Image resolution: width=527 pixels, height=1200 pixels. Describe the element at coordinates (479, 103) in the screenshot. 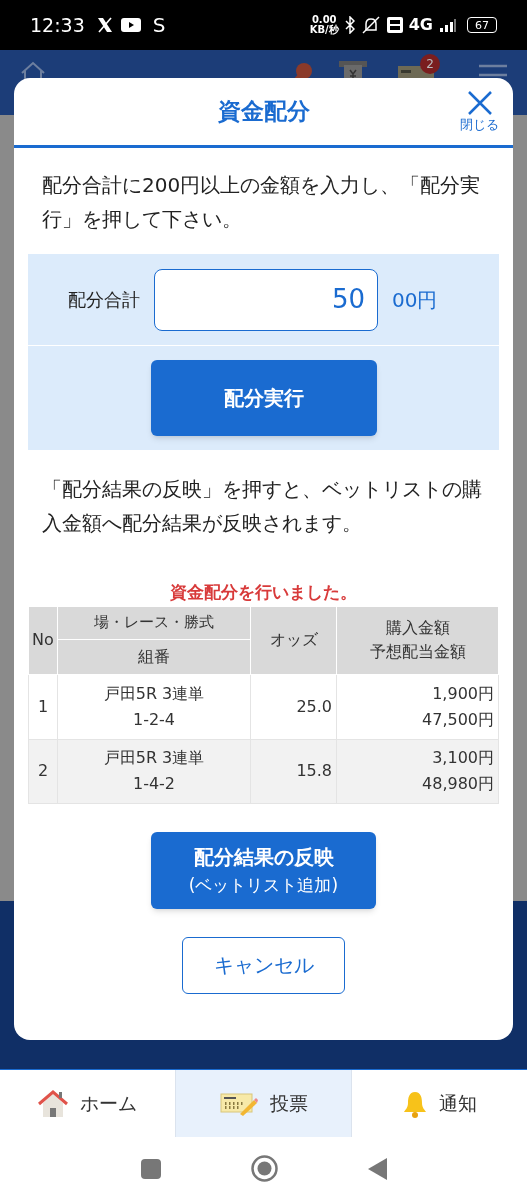

I see `close-icon` at that location.